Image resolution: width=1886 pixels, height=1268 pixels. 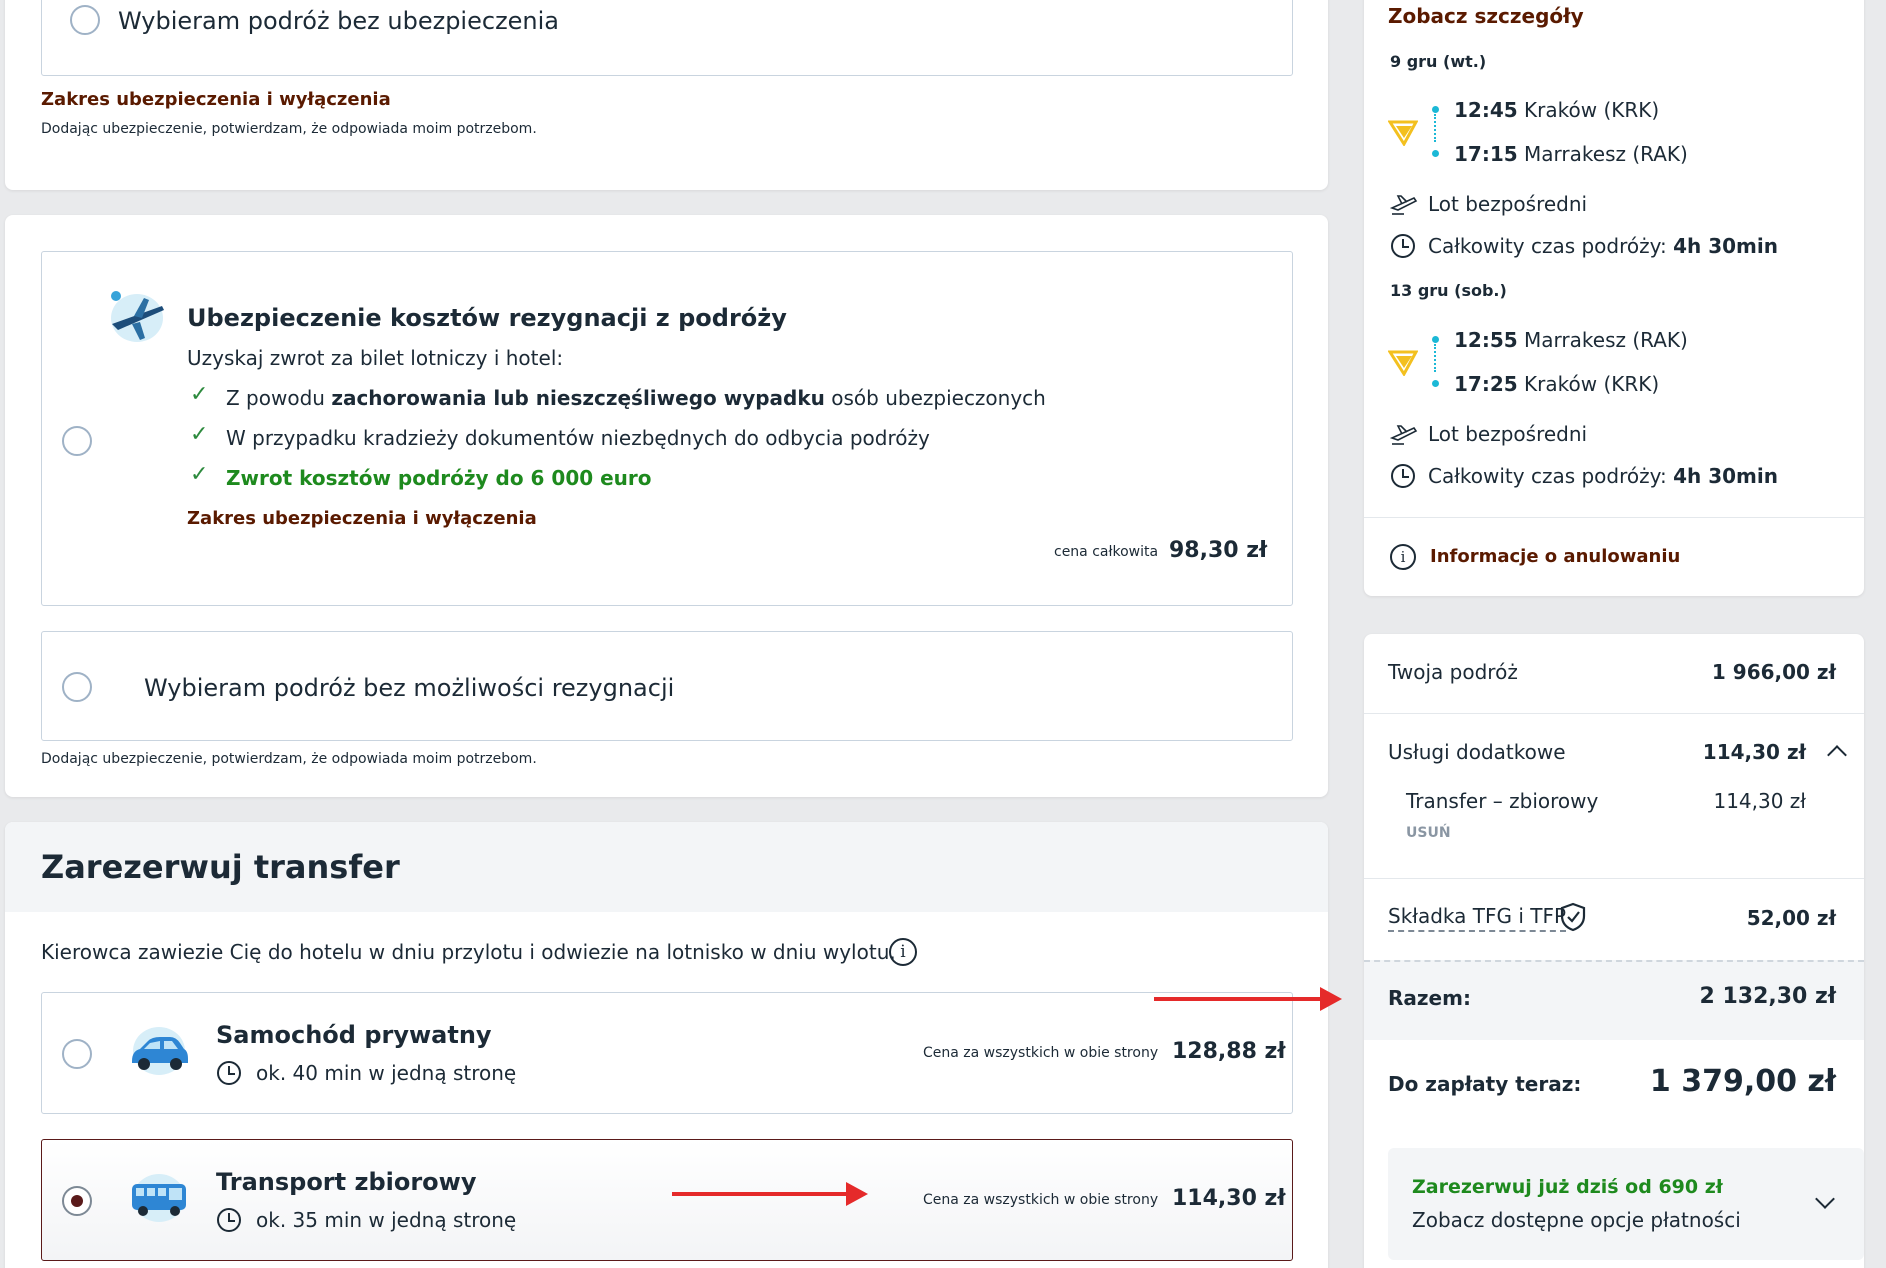 What do you see at coordinates (354, 1035) in the screenshot?
I see `private-car-name: Samochód prywatny` at bounding box center [354, 1035].